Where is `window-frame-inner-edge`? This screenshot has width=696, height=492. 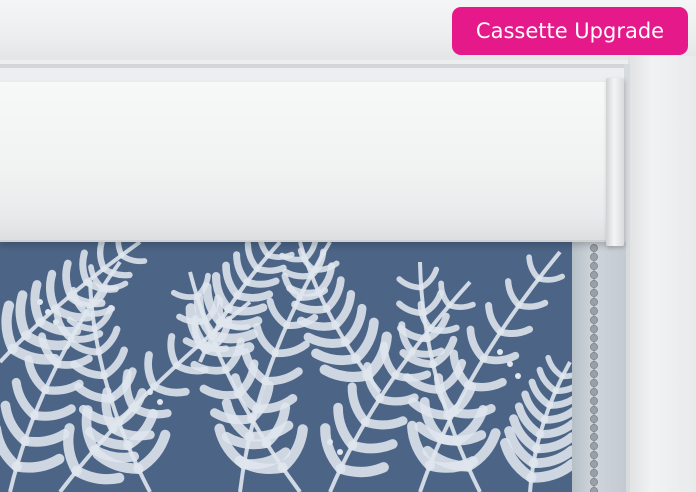 window-frame-inner-edge is located at coordinates (315, 66).